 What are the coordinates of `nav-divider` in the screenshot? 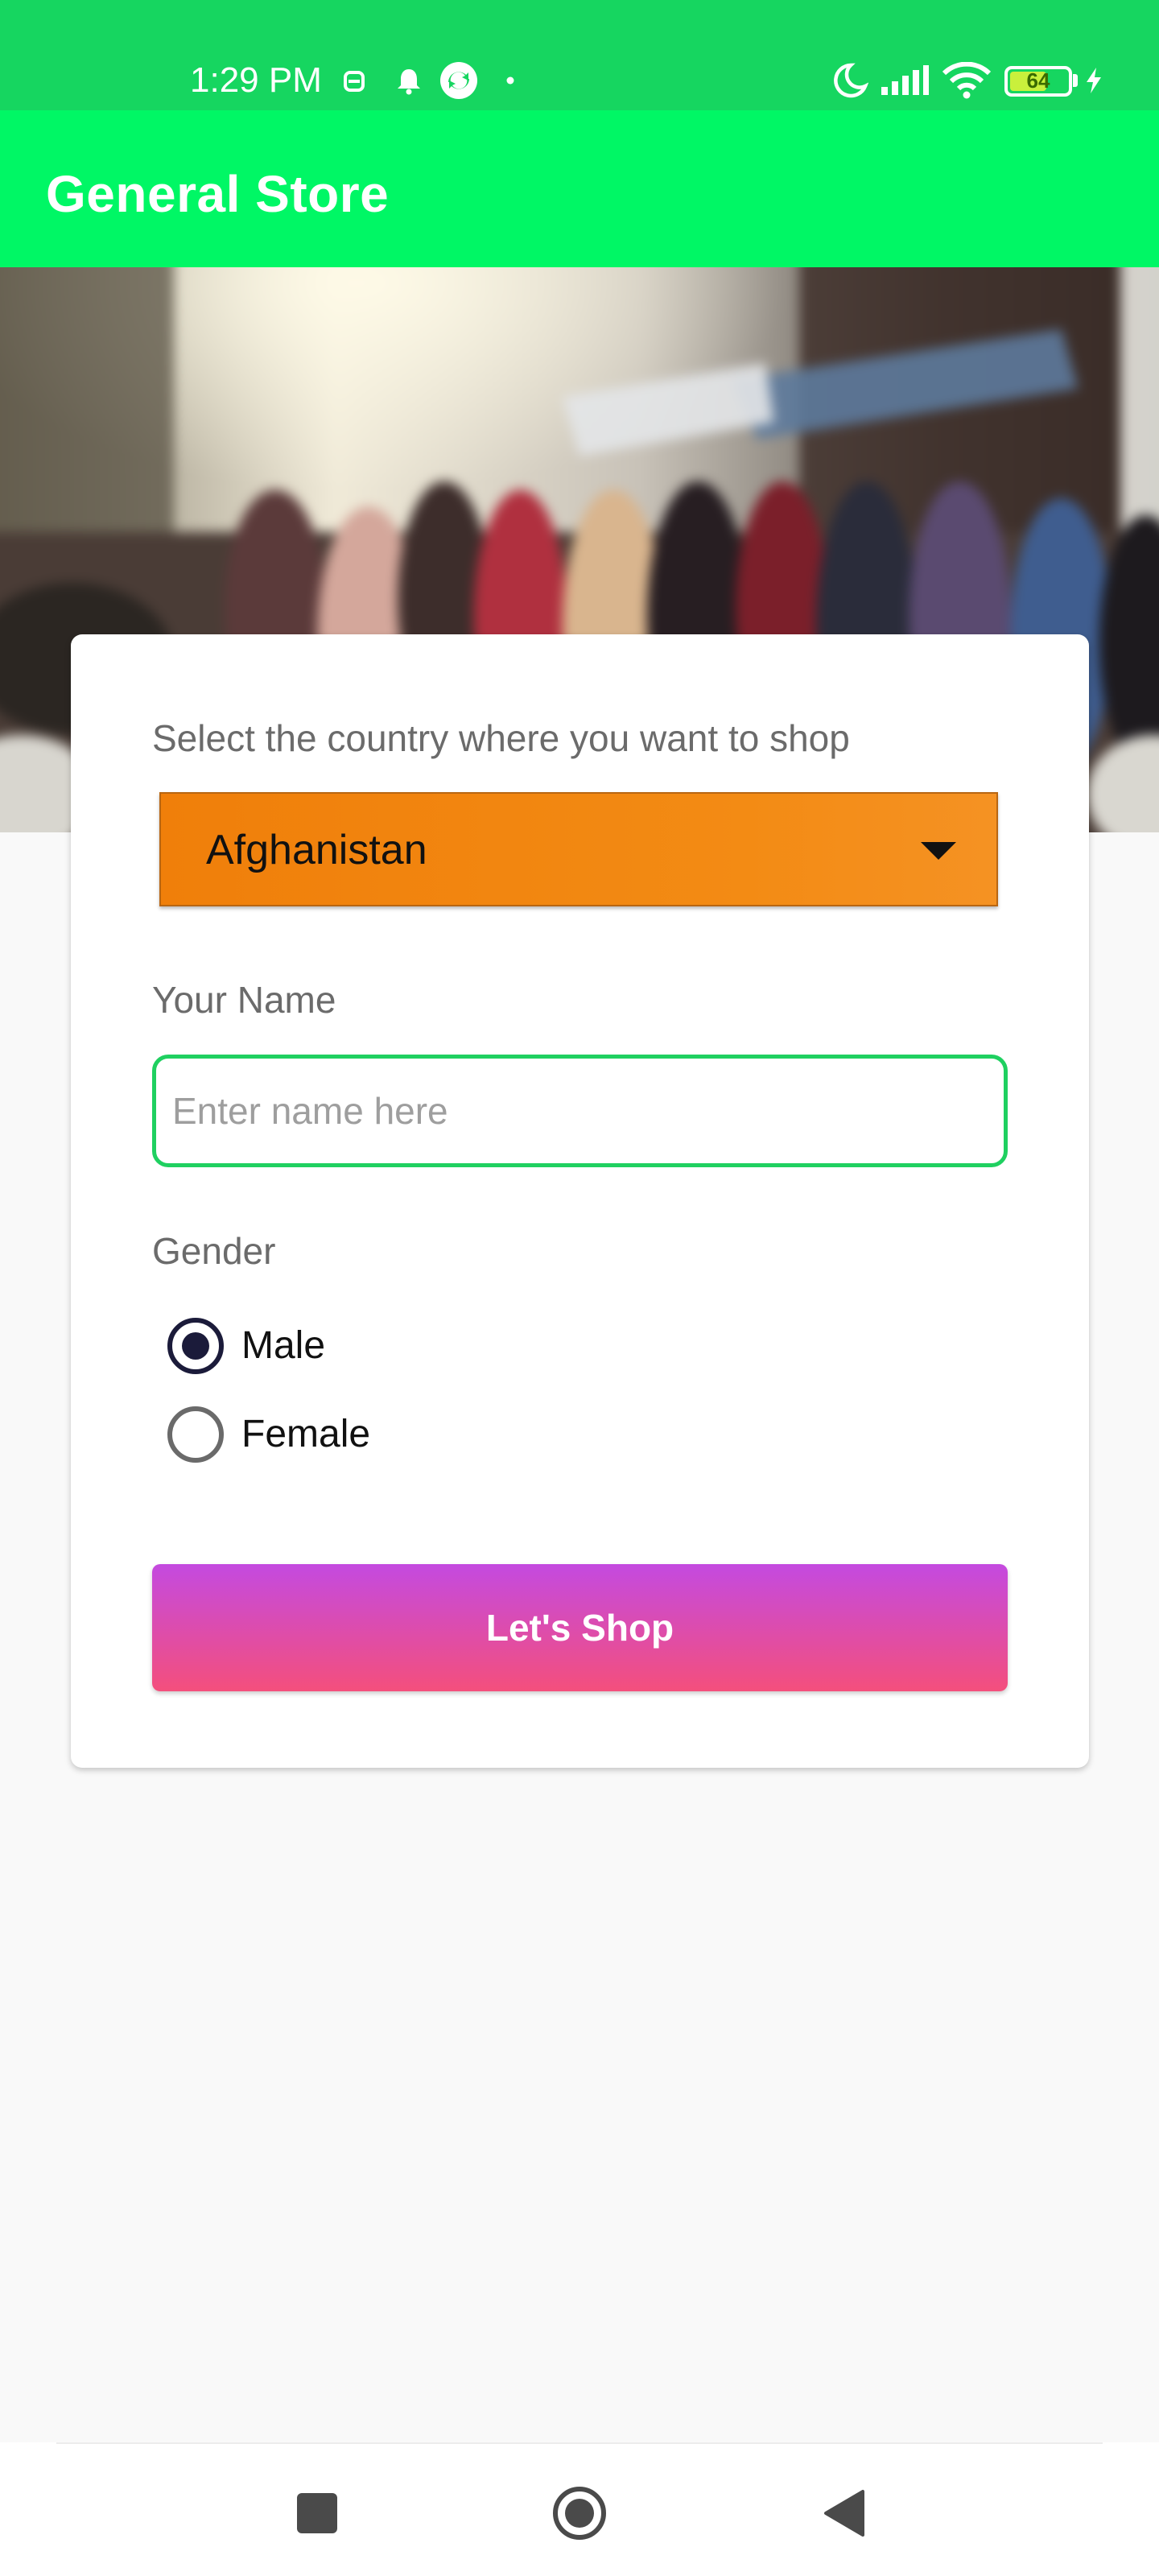 It's located at (579, 2443).